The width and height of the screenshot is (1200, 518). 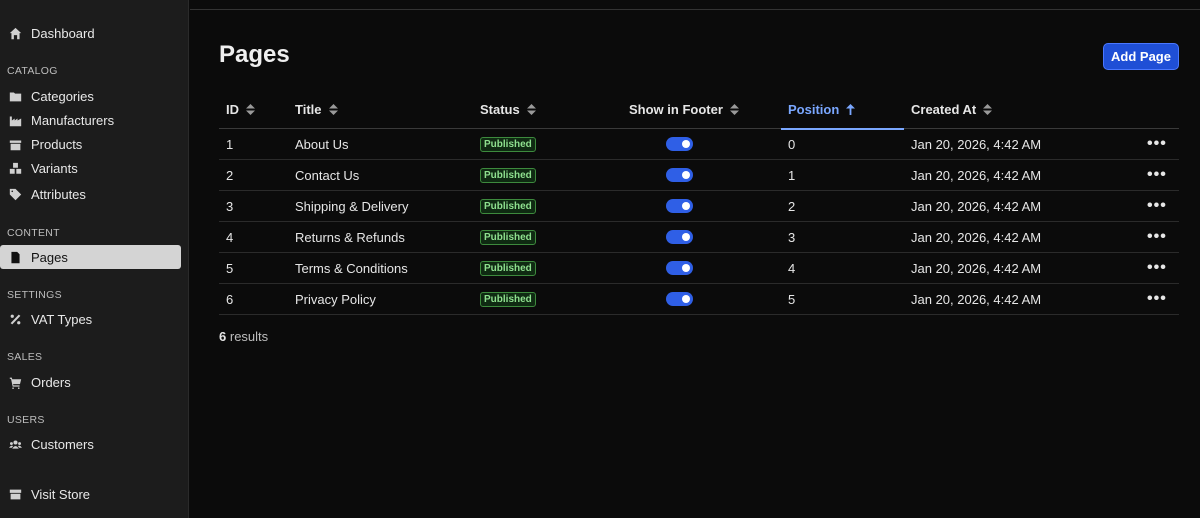 I want to click on sidebar-item-customers: Customers, so click(x=94, y=444).